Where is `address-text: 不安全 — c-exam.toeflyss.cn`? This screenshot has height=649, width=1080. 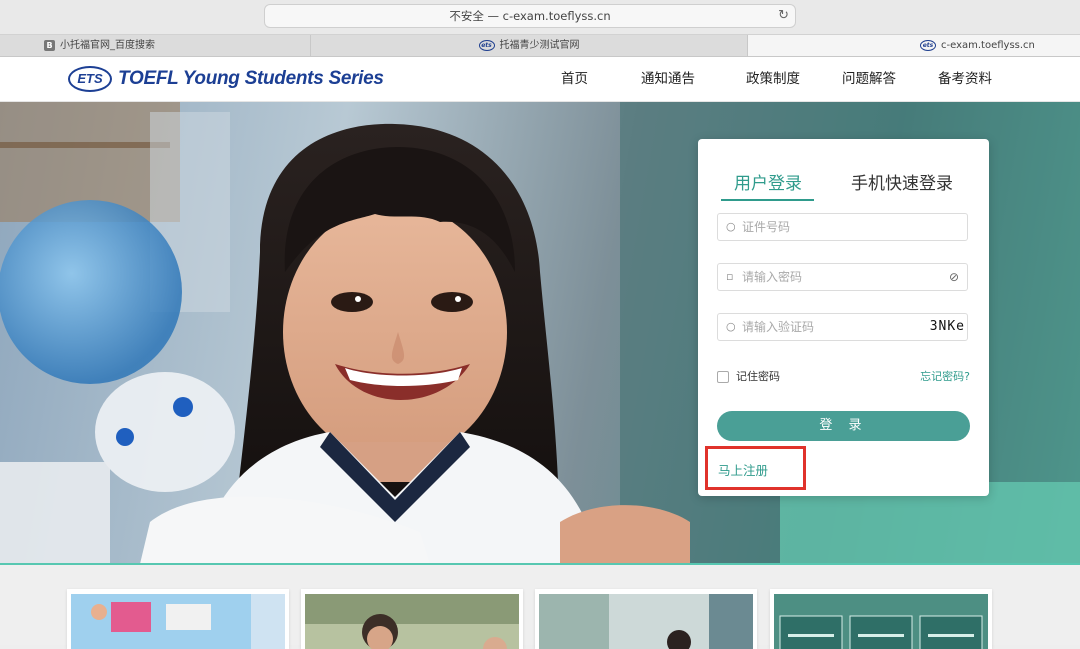
address-text: 不安全 — c-exam.toeflyss.cn is located at coordinates (530, 16).